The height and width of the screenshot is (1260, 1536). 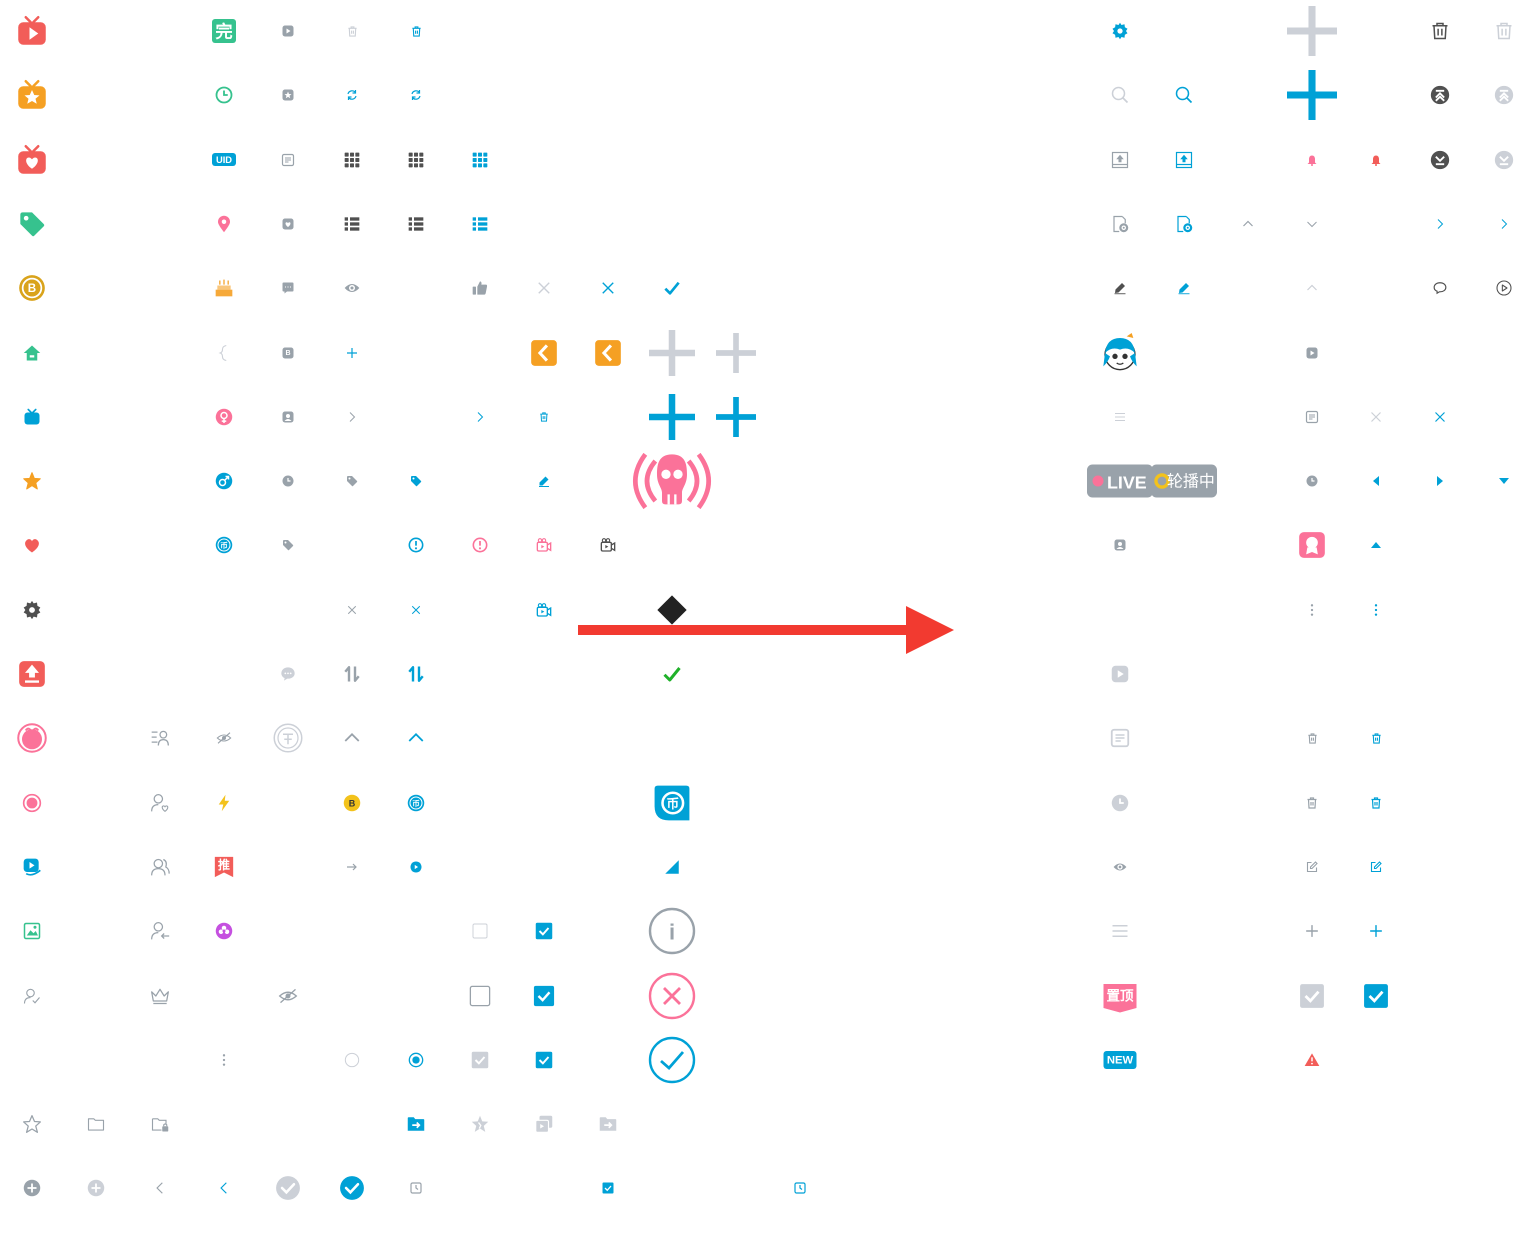 What do you see at coordinates (416, 31) in the screenshot?
I see `trash-blue-icon` at bounding box center [416, 31].